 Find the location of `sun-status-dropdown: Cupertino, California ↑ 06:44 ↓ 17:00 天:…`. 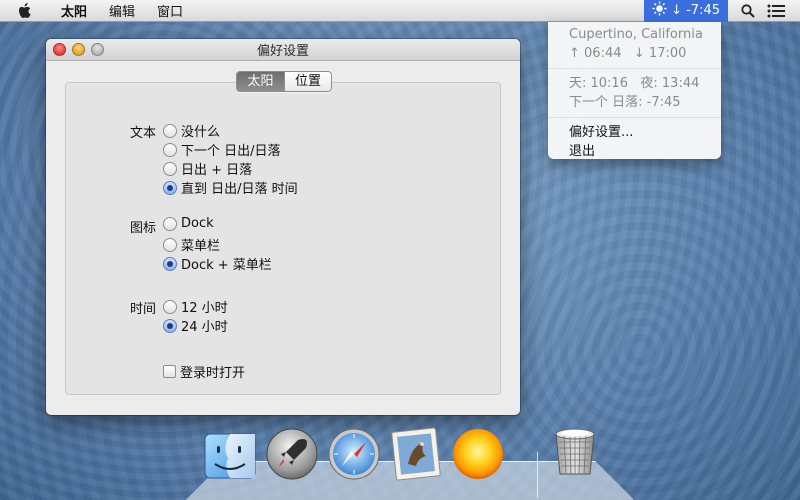

sun-status-dropdown: Cupertino, California ↑ 06:44 ↓ 17:00 天:… is located at coordinates (634, 90).